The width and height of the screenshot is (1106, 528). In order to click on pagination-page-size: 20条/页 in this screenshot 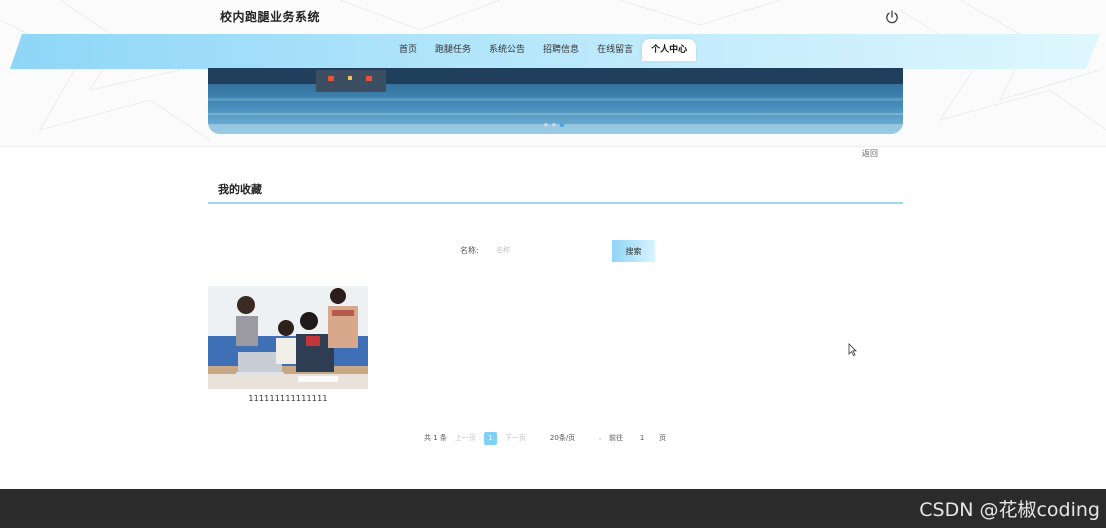, I will do `click(562, 438)`.